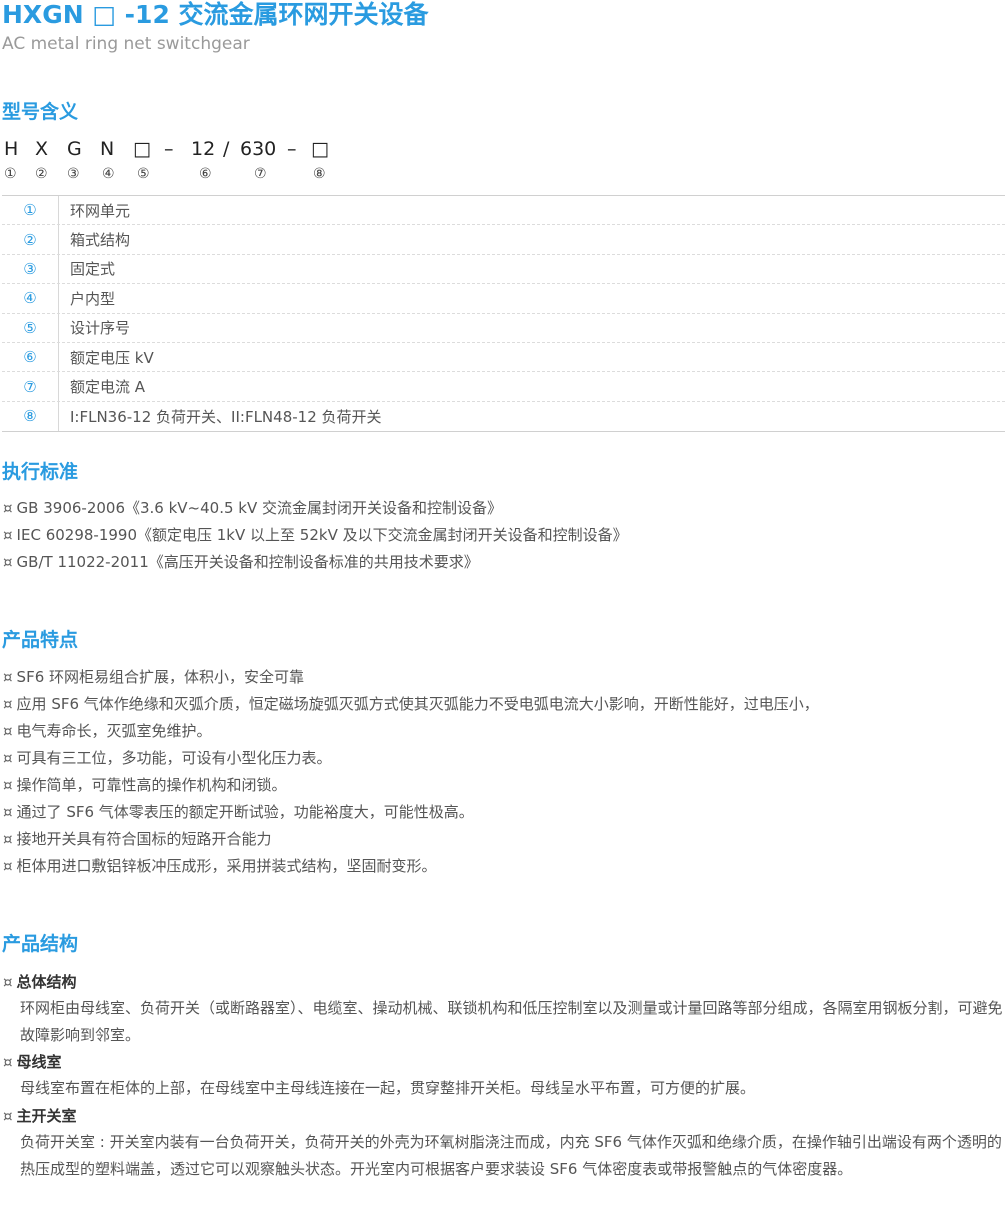 This screenshot has height=1208, width=1008. What do you see at coordinates (11, 149) in the screenshot?
I see `code-part: H` at bounding box center [11, 149].